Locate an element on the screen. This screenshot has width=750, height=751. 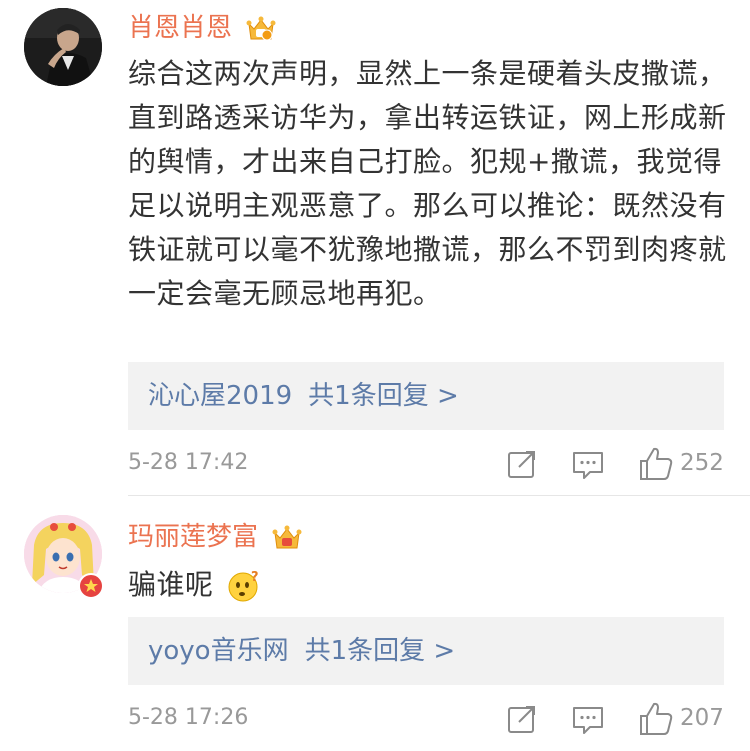
comment-text-content: 骗谁呢 is located at coordinates (171, 584).